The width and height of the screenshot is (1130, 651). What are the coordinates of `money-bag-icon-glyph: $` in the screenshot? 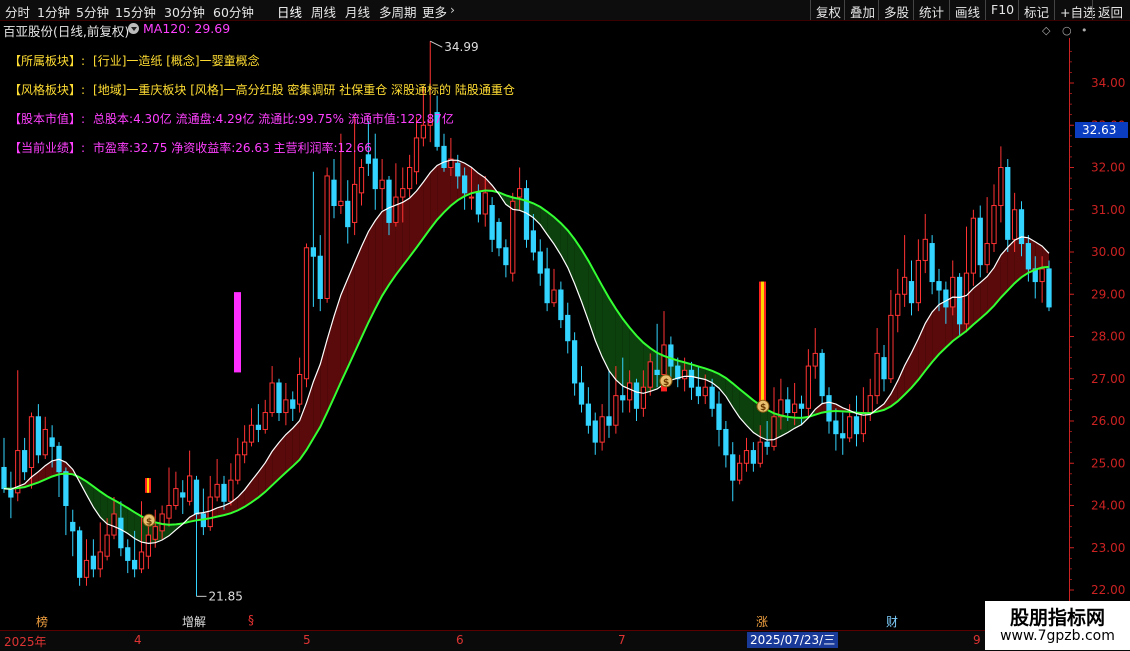 It's located at (666, 383).